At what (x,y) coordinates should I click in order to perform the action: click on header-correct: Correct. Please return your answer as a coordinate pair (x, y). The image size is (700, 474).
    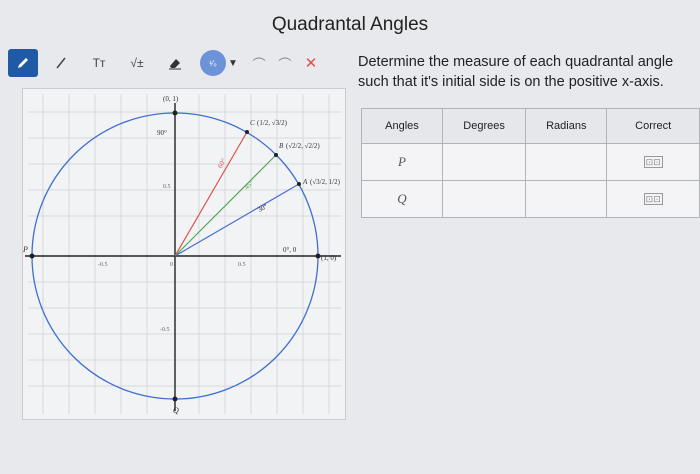
    Looking at the image, I should click on (653, 126).